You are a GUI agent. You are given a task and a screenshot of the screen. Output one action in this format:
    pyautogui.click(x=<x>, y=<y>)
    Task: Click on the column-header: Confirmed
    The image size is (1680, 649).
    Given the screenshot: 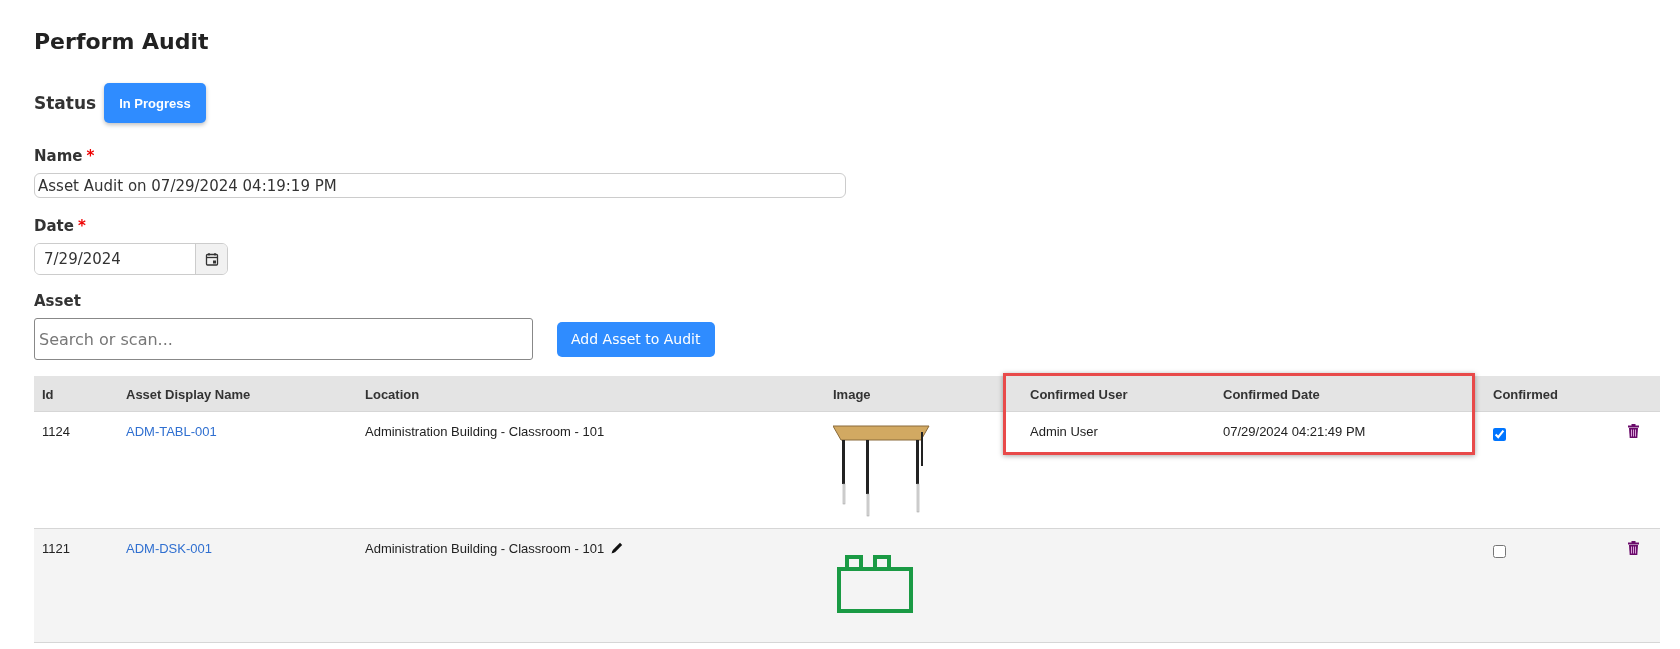 What is the action you would take?
    pyautogui.click(x=1525, y=394)
    